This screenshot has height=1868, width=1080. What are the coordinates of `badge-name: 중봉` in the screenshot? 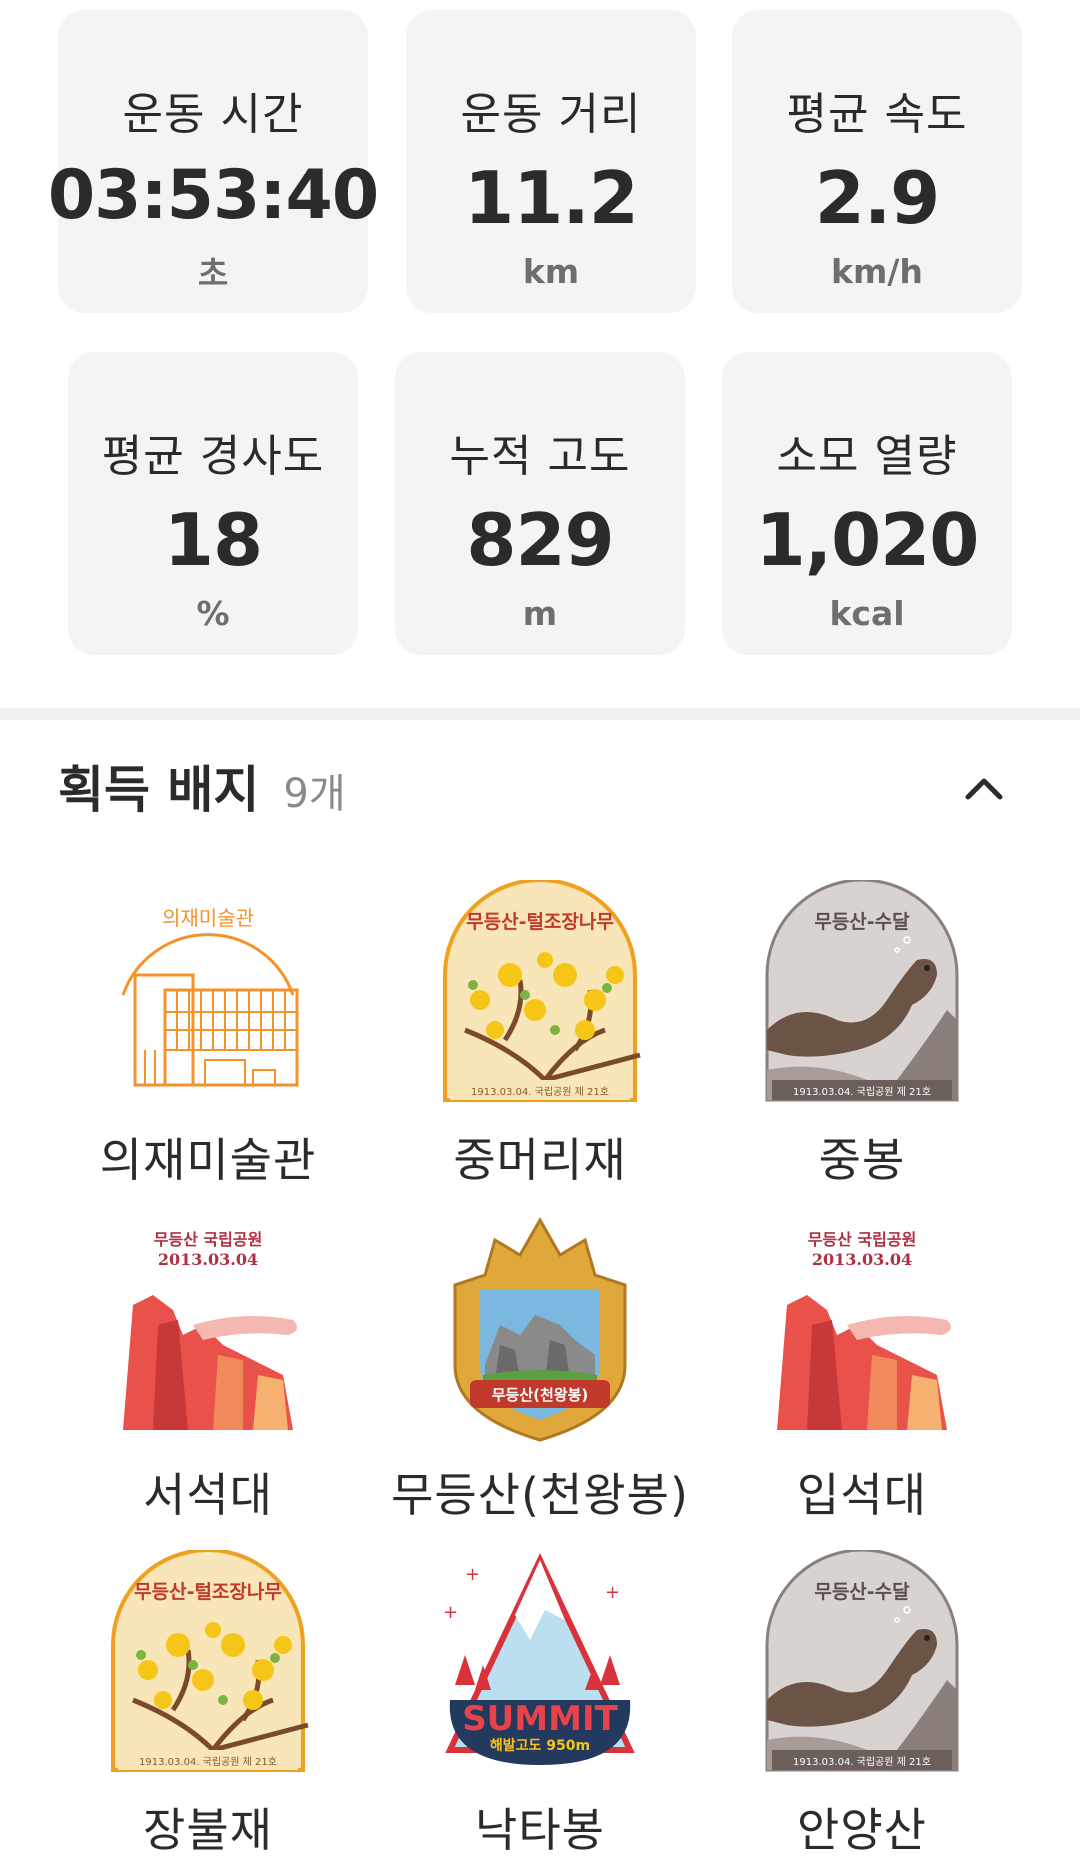 It's located at (862, 1160).